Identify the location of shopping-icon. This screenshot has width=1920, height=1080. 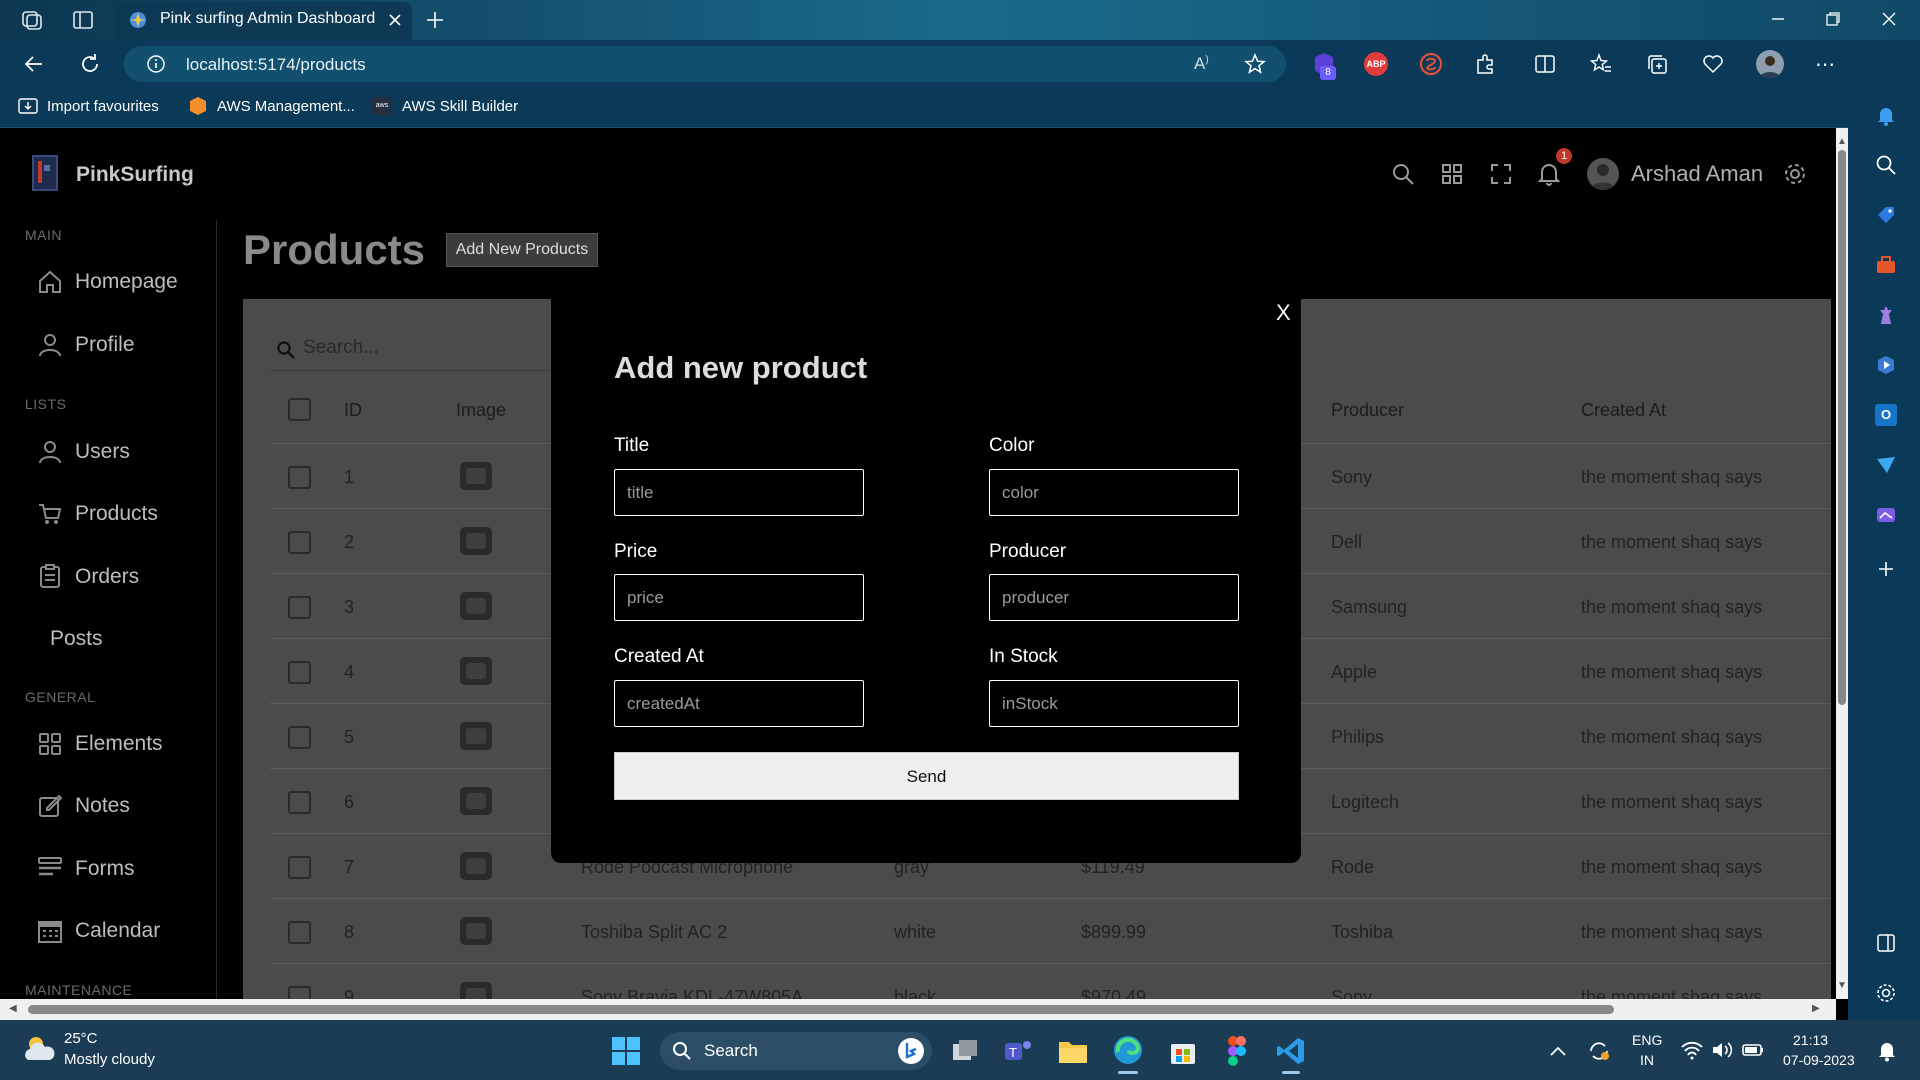
(1886, 215).